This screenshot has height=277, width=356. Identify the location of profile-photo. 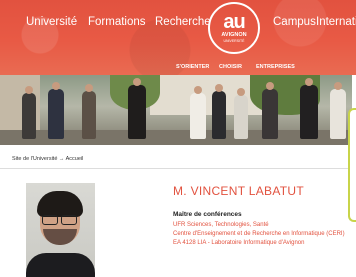
(60, 230).